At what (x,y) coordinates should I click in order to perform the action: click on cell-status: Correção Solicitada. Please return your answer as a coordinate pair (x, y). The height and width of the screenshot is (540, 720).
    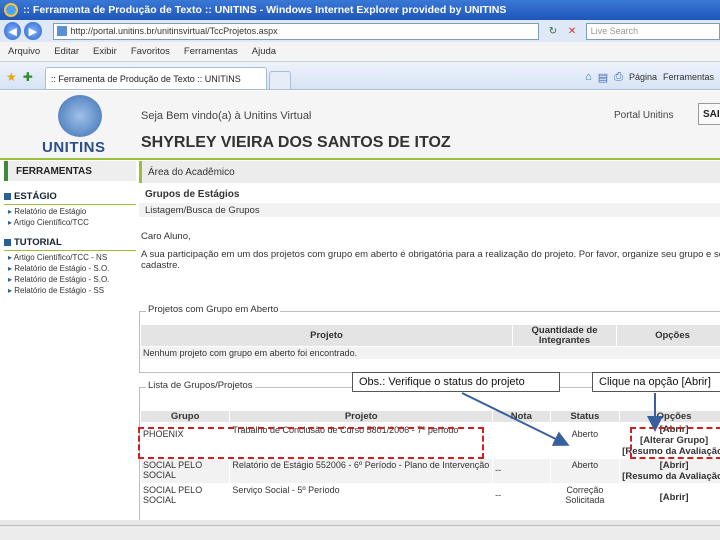
    Looking at the image, I should click on (585, 495).